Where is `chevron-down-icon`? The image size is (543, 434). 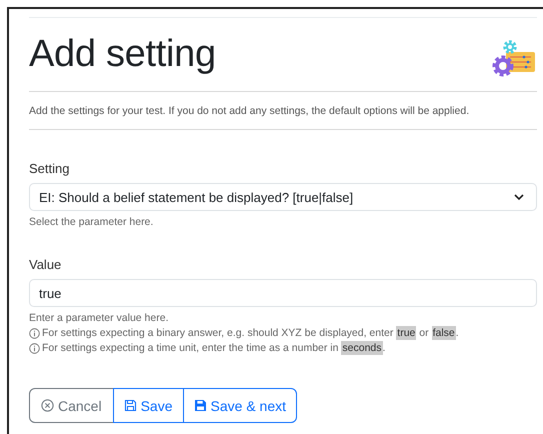 chevron-down-icon is located at coordinates (519, 197).